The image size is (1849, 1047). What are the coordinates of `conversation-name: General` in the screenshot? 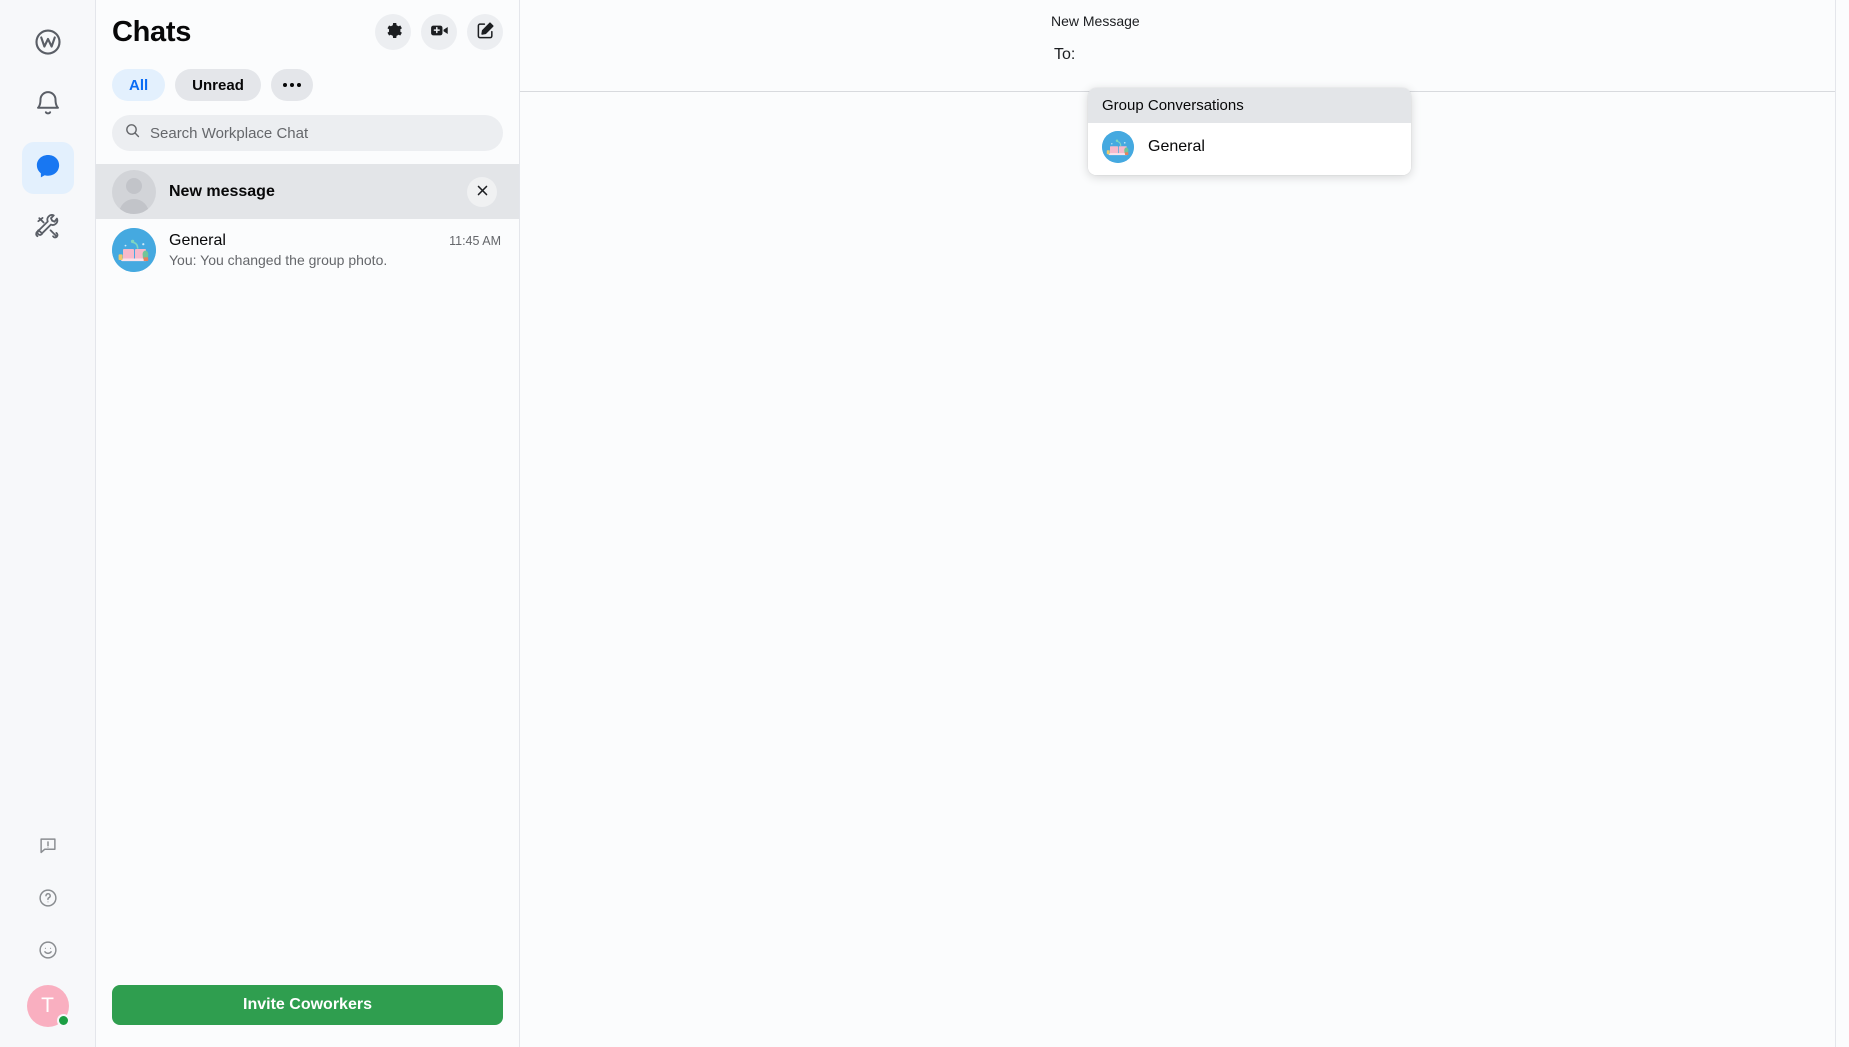 It's located at (197, 240).